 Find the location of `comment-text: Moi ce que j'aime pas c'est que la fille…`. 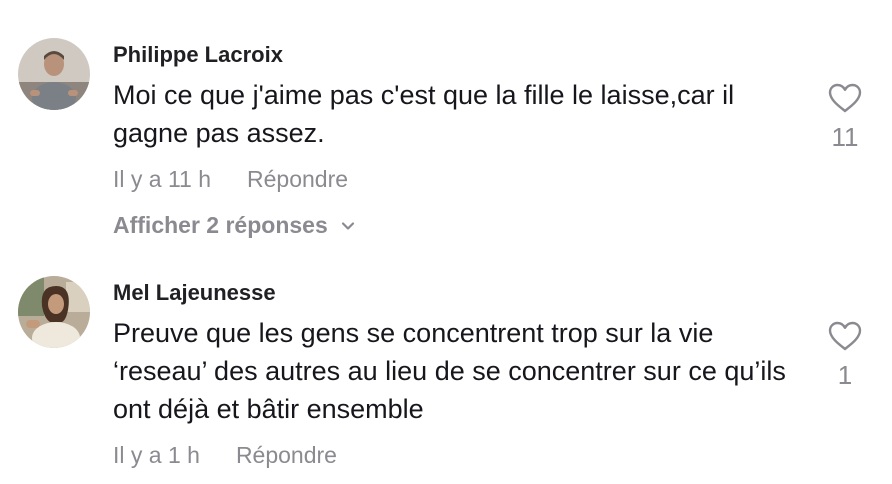

comment-text: Moi ce que j'aime pas c'est que la fille… is located at coordinates (424, 114).